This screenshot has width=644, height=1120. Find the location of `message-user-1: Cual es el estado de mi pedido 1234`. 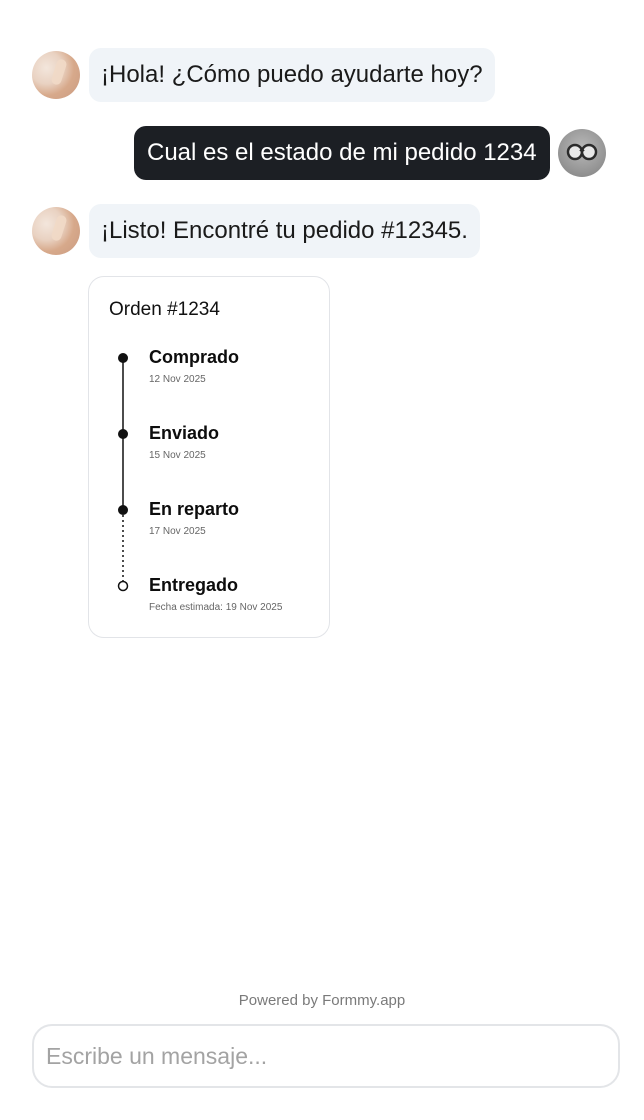

message-user-1: Cual es el estado de mi pedido 1234 is located at coordinates (370, 153).